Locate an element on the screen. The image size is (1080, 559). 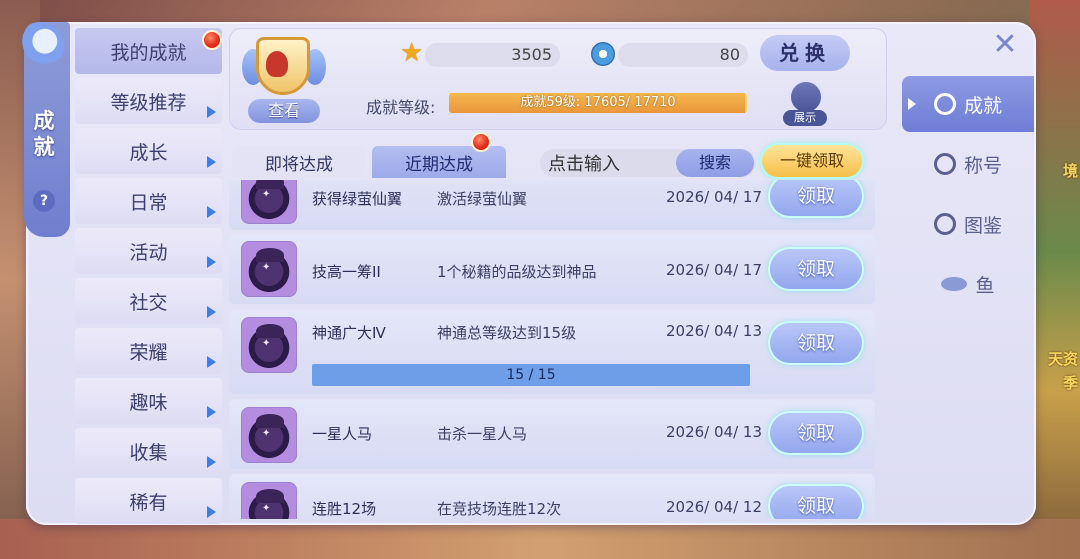
achievement-title: 神通广大Ⅳ is located at coordinates (349, 333).